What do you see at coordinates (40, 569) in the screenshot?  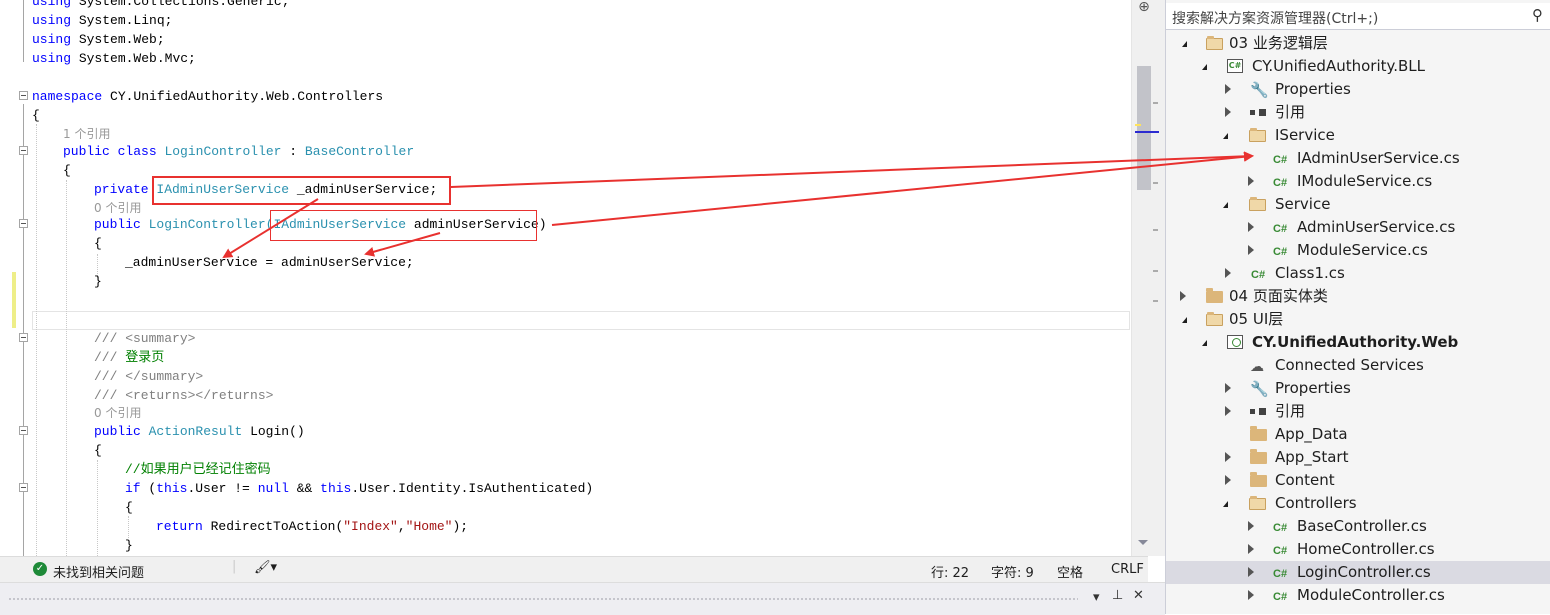 I see `check-icon: ✓` at bounding box center [40, 569].